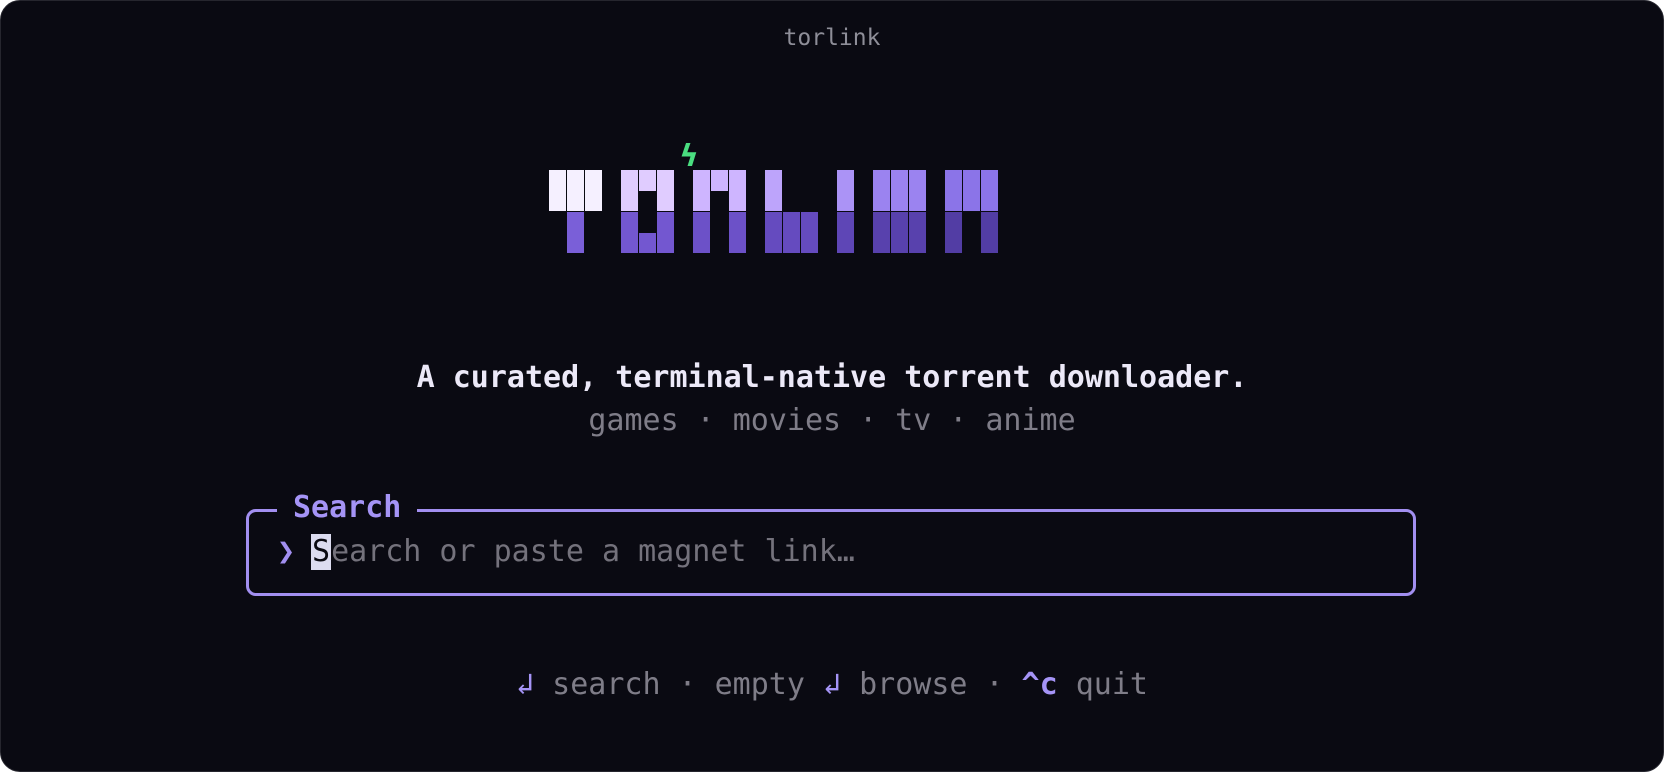 This screenshot has width=1664, height=772. Describe the element at coordinates (1039, 684) in the screenshot. I see `ctrl-c-key: ^c` at that location.